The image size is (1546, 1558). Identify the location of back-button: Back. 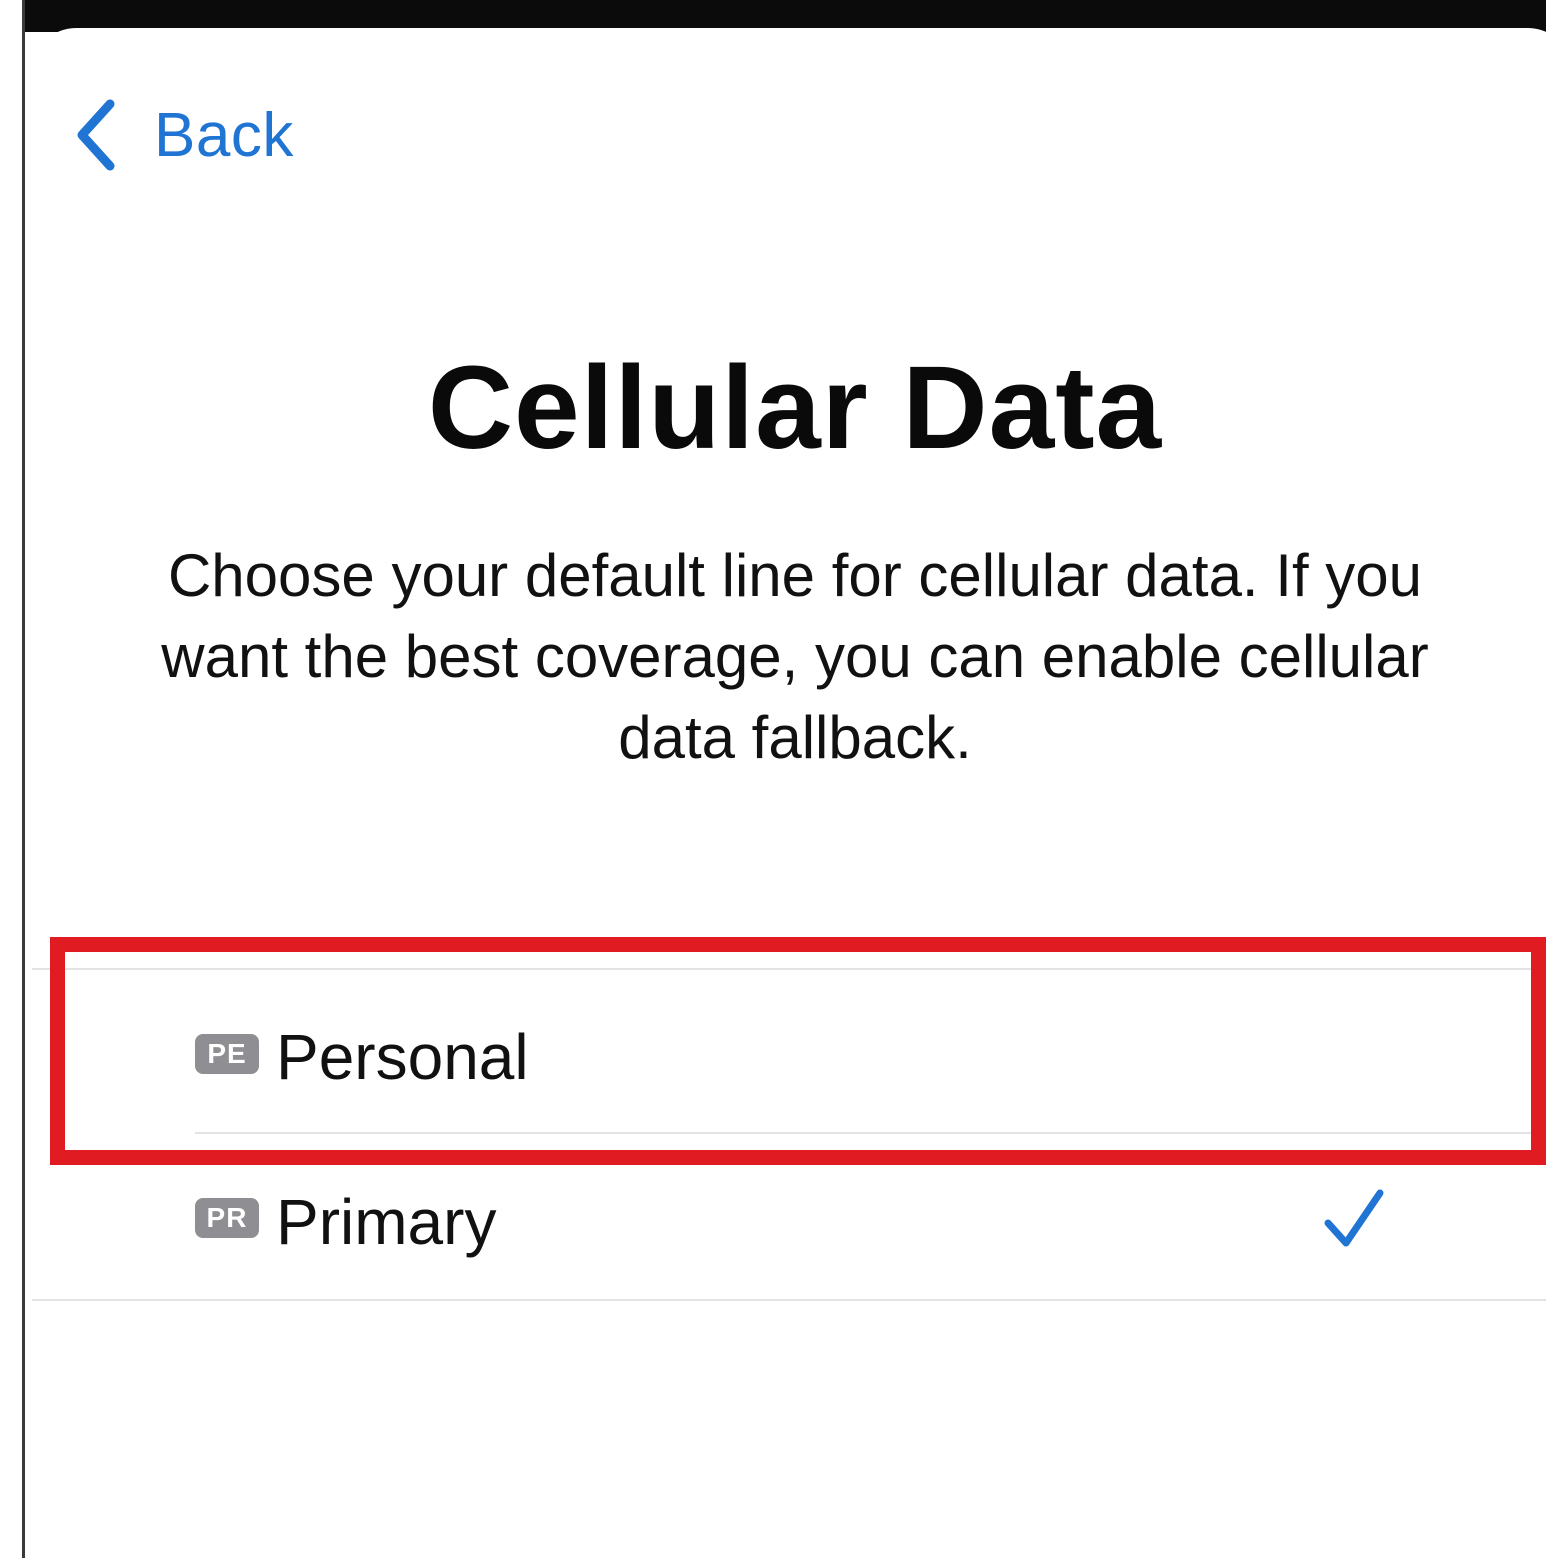
(182, 135).